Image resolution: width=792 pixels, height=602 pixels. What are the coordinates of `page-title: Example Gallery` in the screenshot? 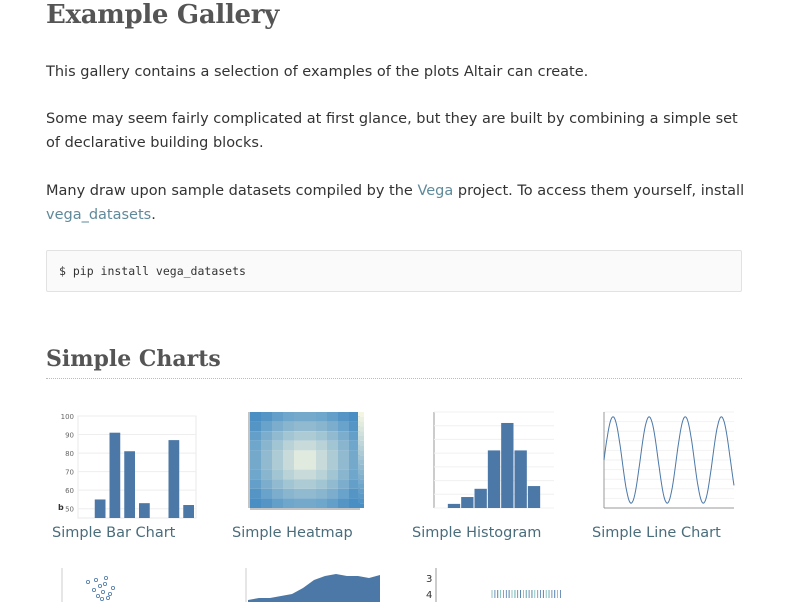 It's located at (162, 15).